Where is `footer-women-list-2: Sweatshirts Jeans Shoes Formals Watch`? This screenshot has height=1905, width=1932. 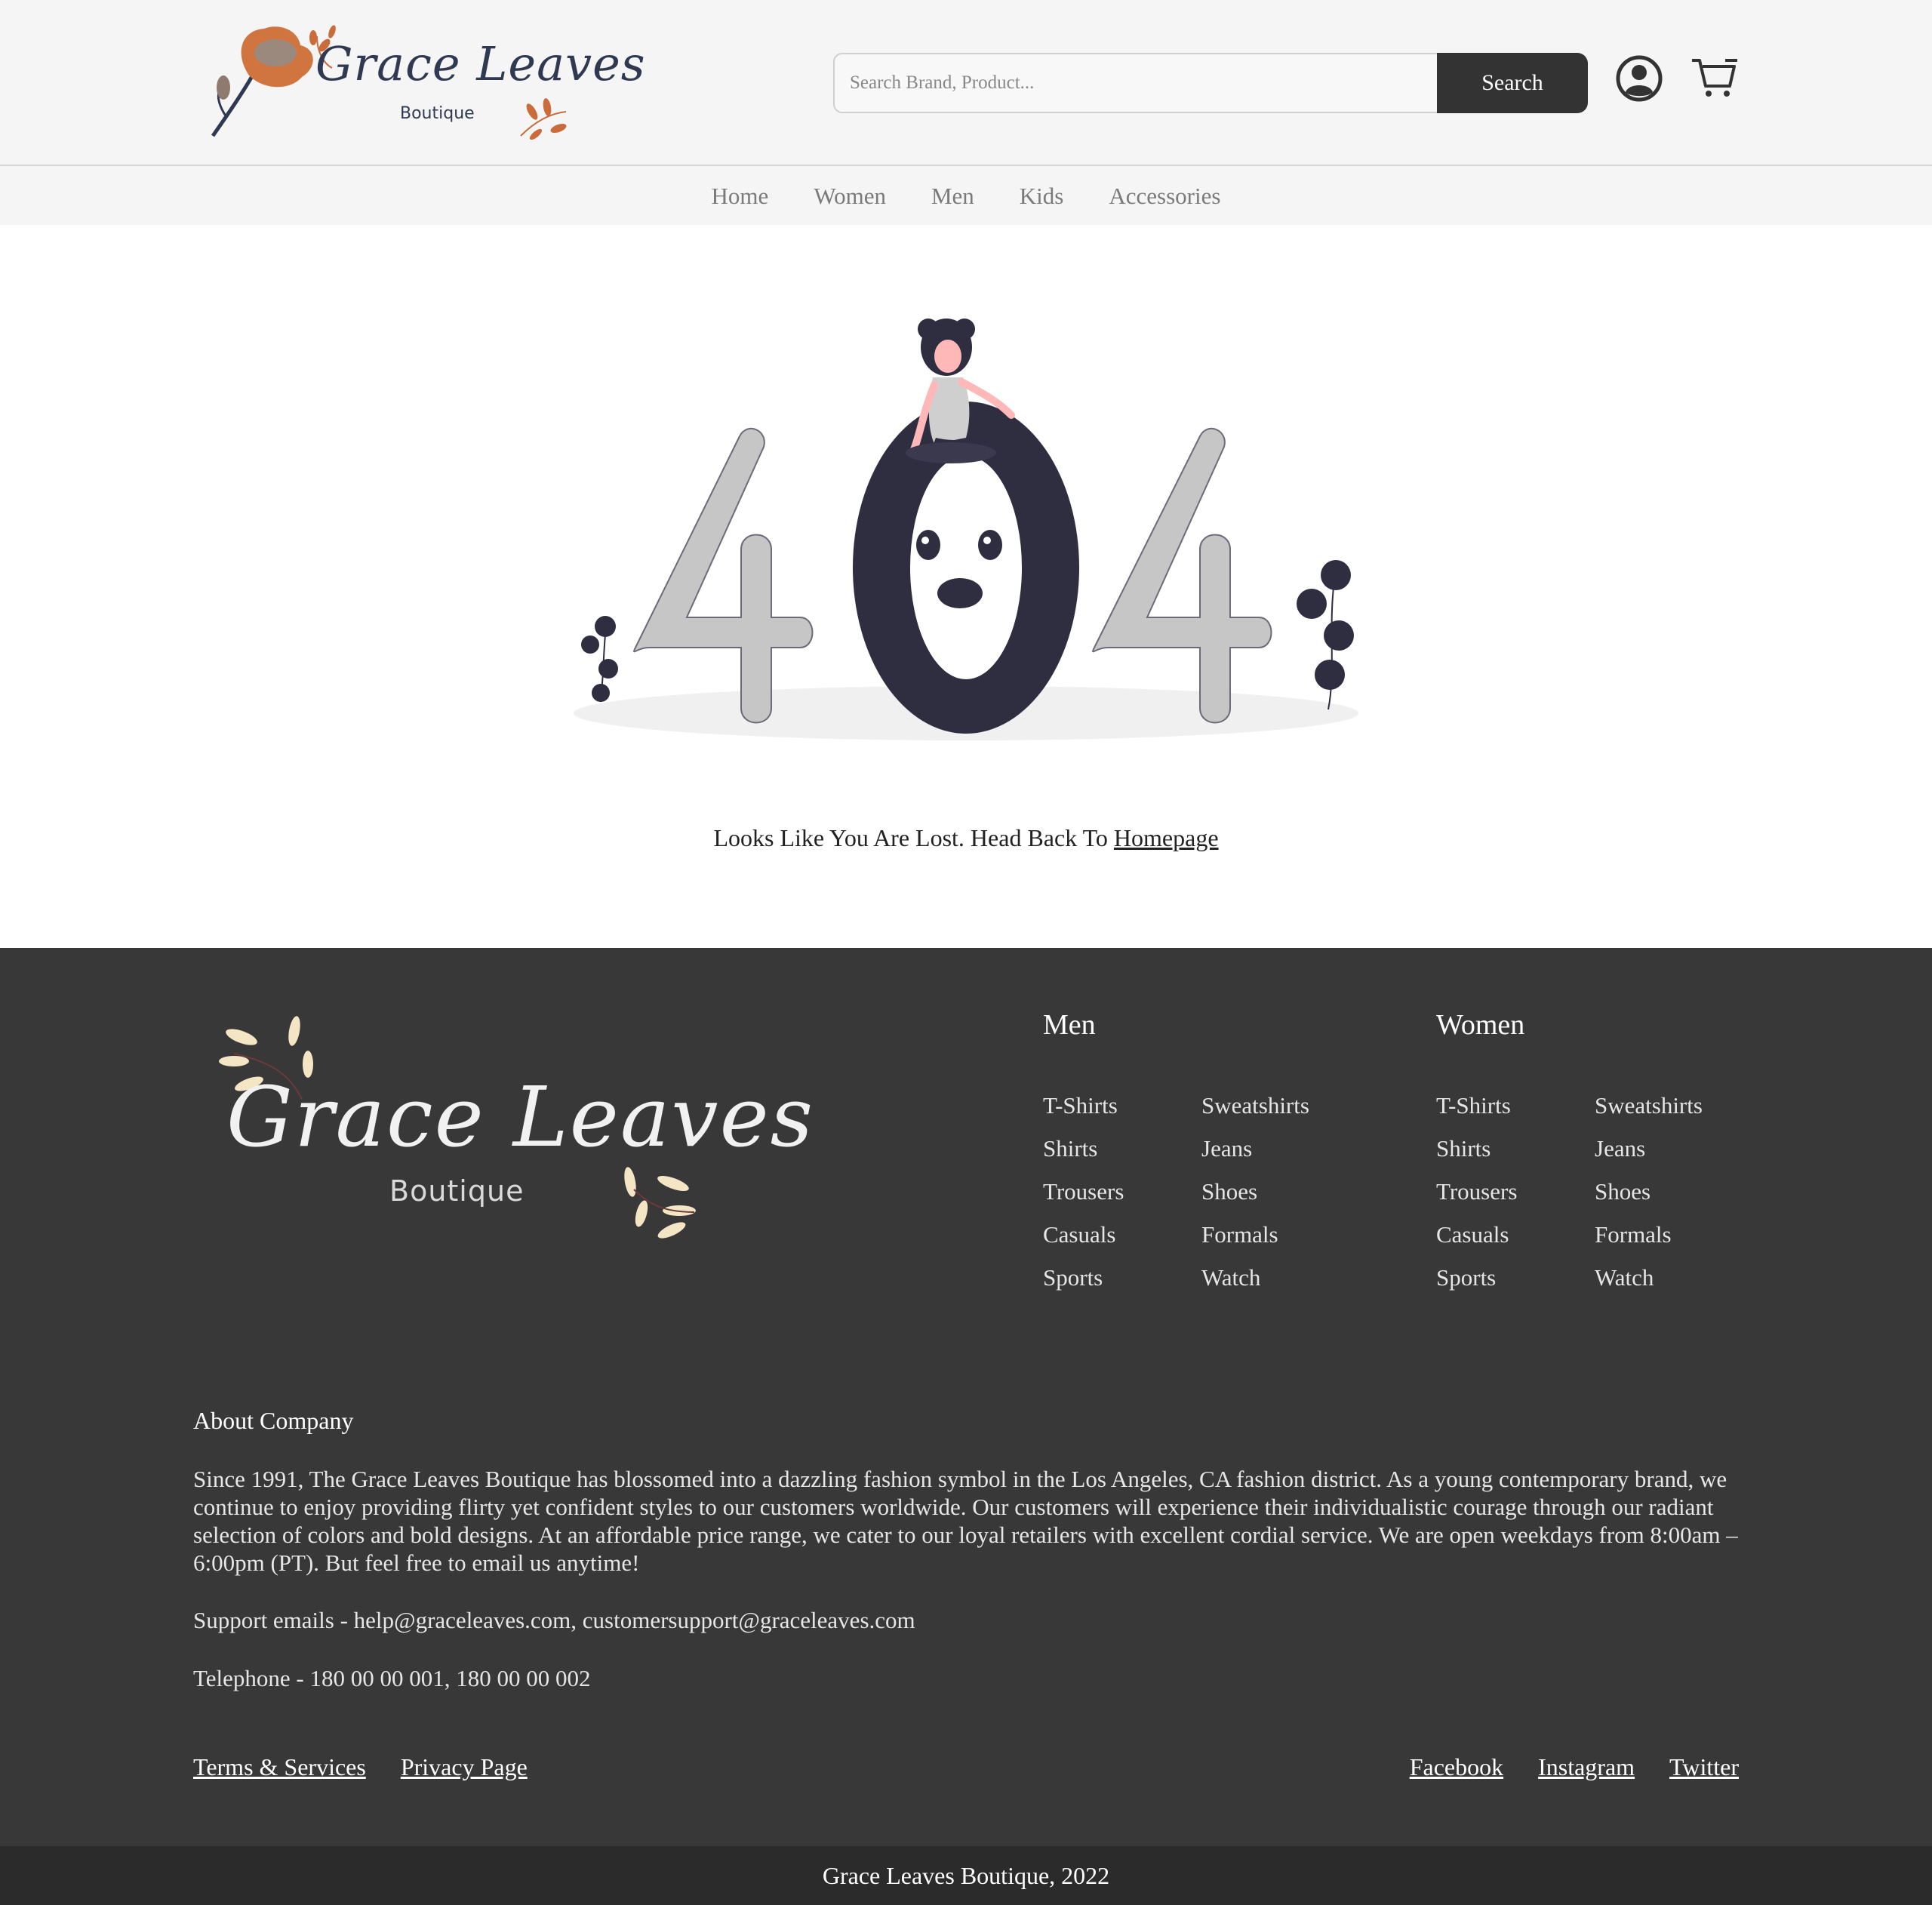
footer-women-list-2: Sweatshirts Jeans Shoes Formals Watch is located at coordinates (1649, 1191).